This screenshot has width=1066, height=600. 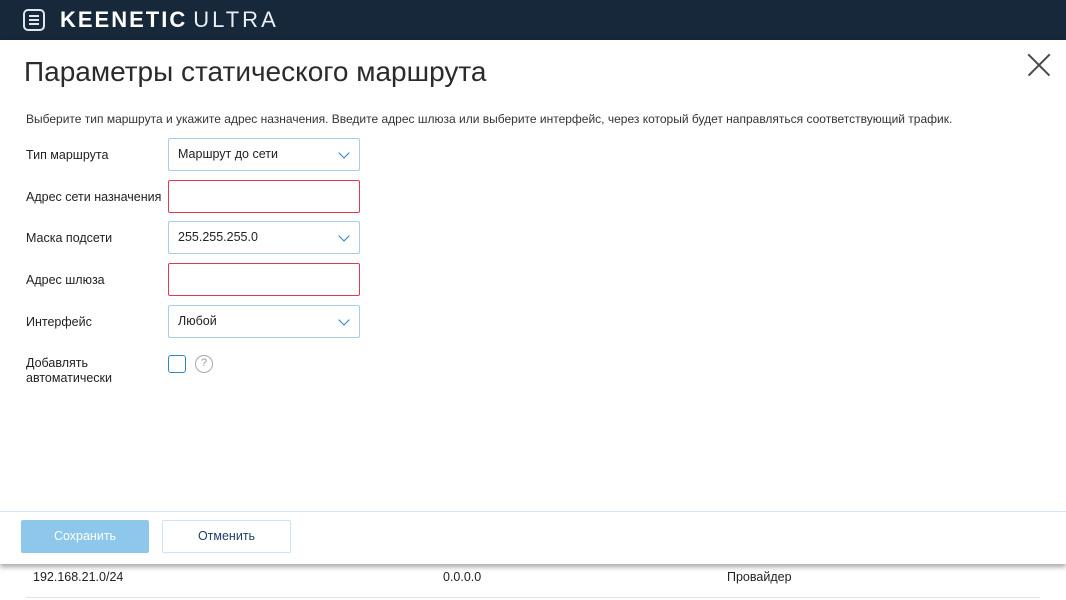 I want to click on save-button: Сохранить, so click(x=85, y=536).